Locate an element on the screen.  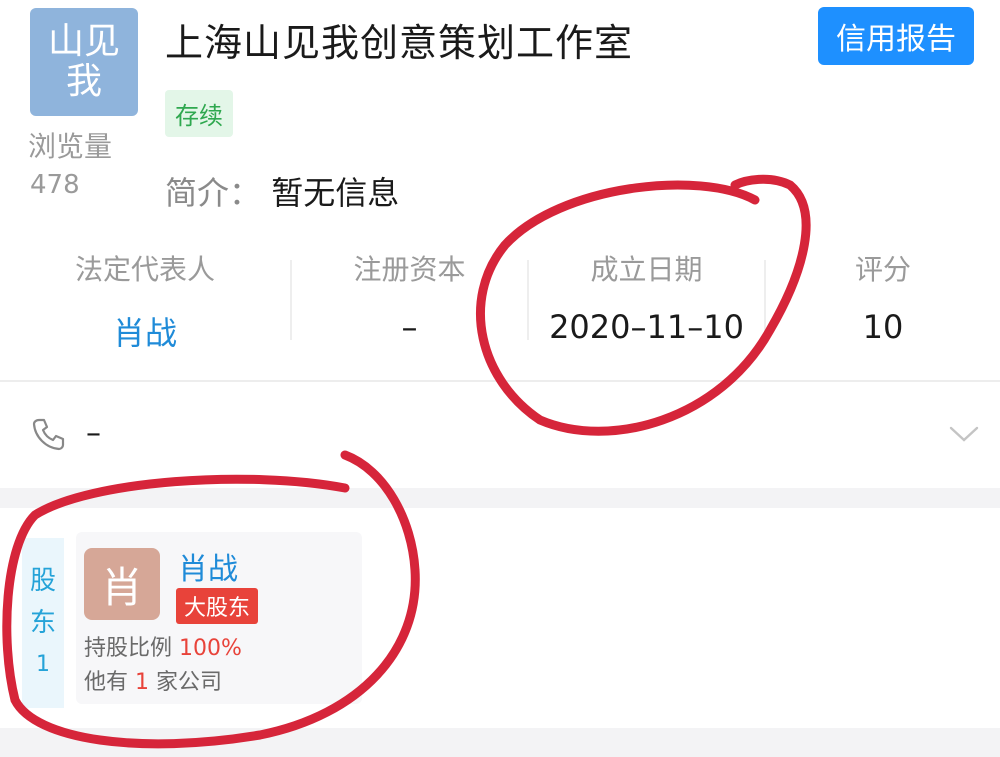
shareholder-card: 肖 肖战 大股东 持股比例 100% 他有 1 家公司 is located at coordinates (219, 618).